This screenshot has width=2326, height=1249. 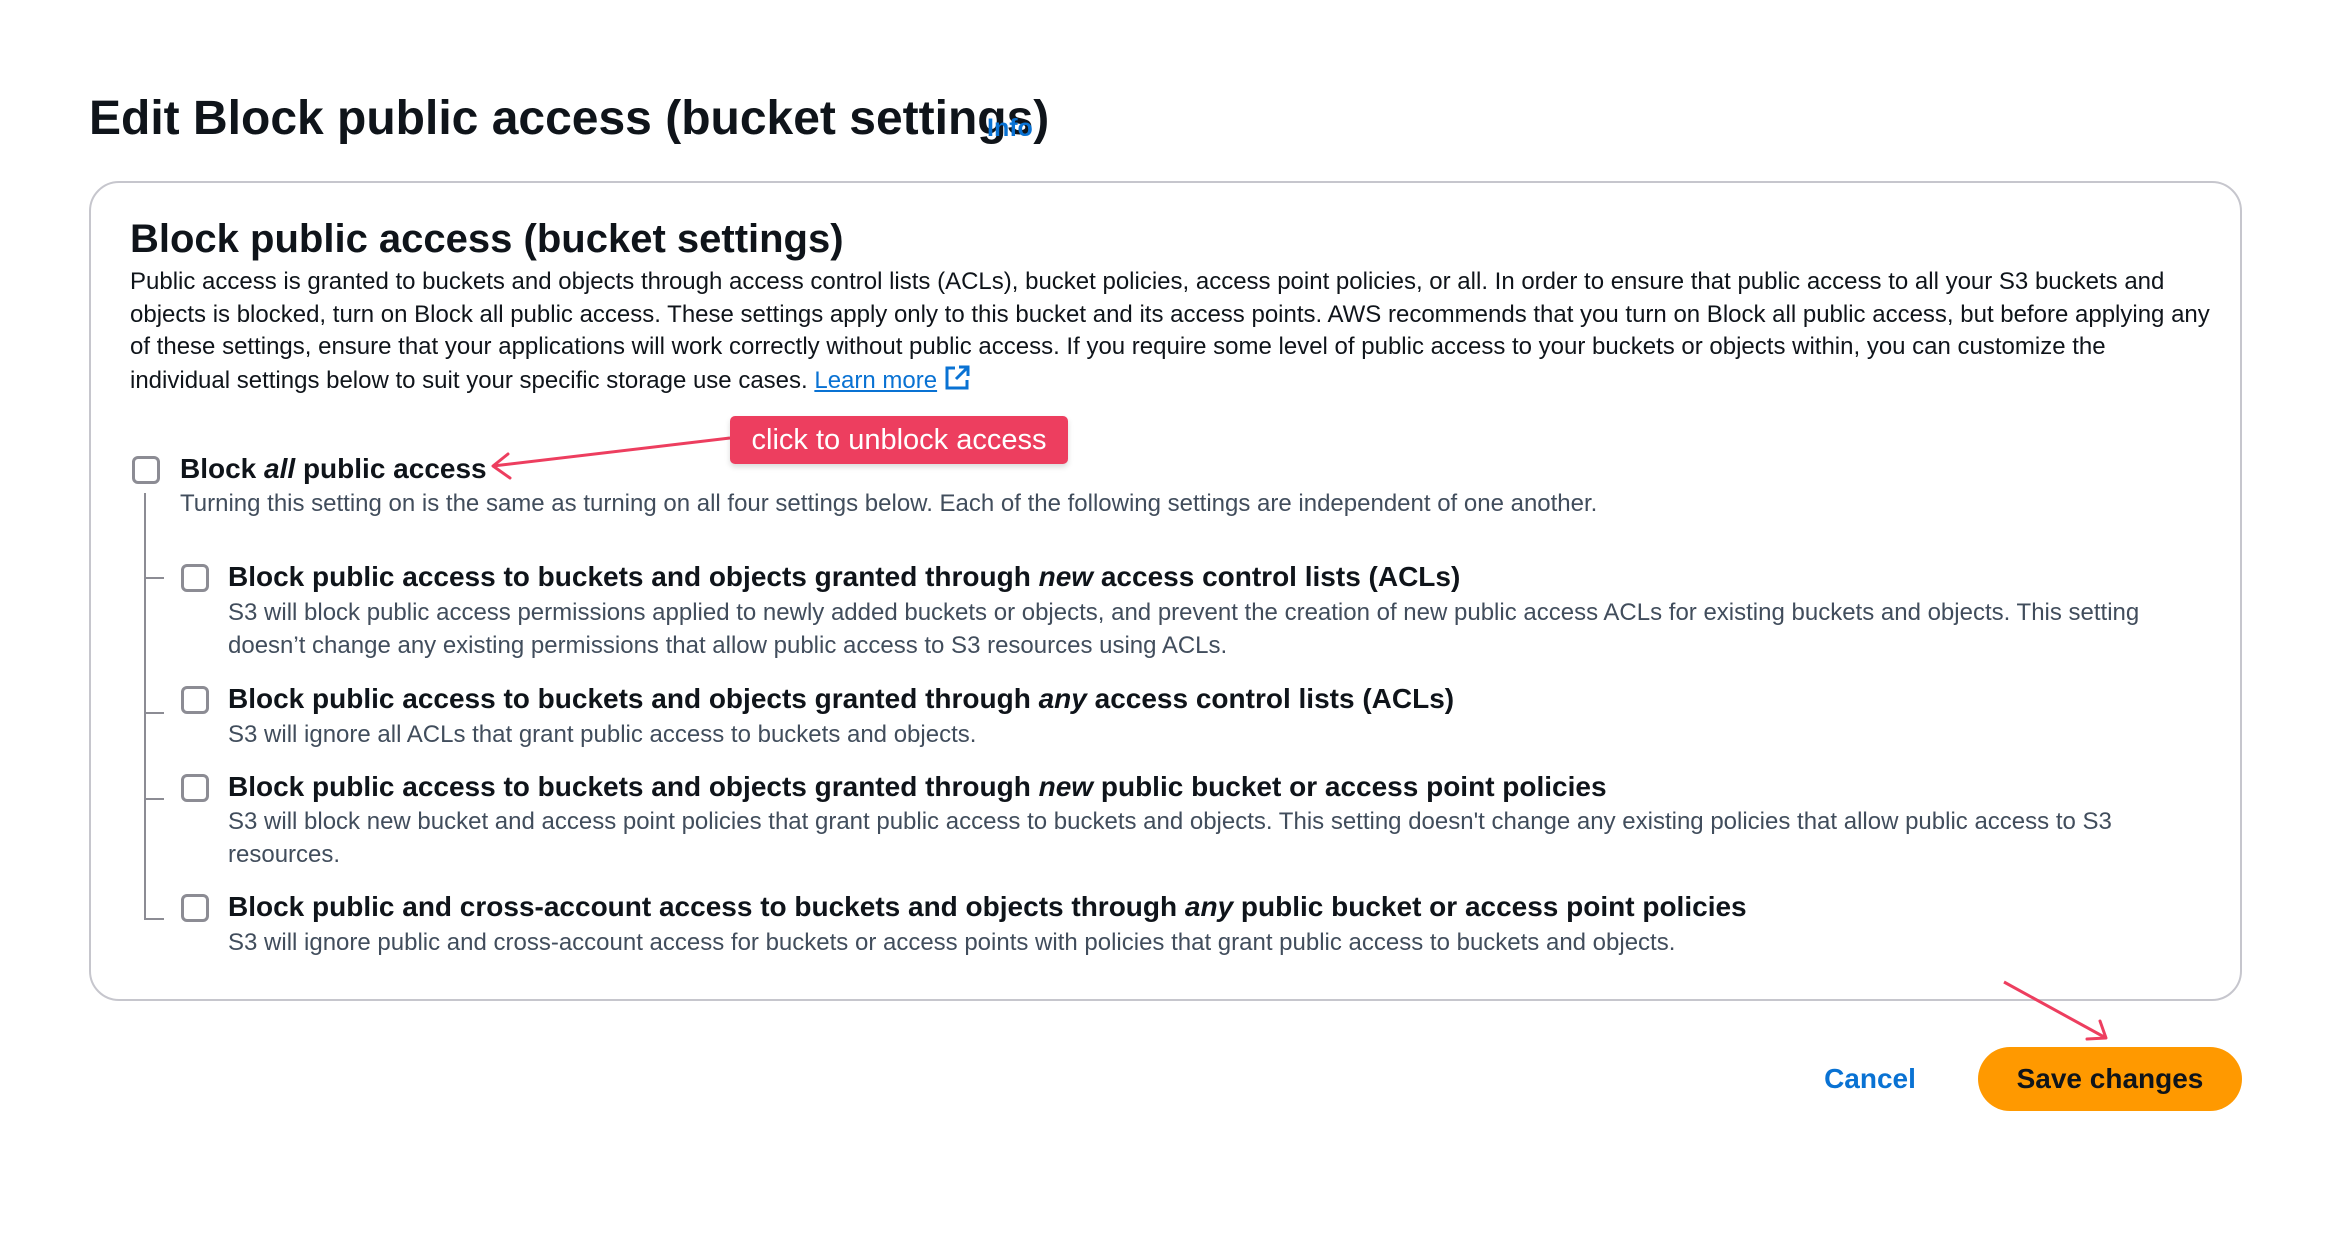 What do you see at coordinates (195, 788) in the screenshot?
I see `block-new-policies-checkbox` at bounding box center [195, 788].